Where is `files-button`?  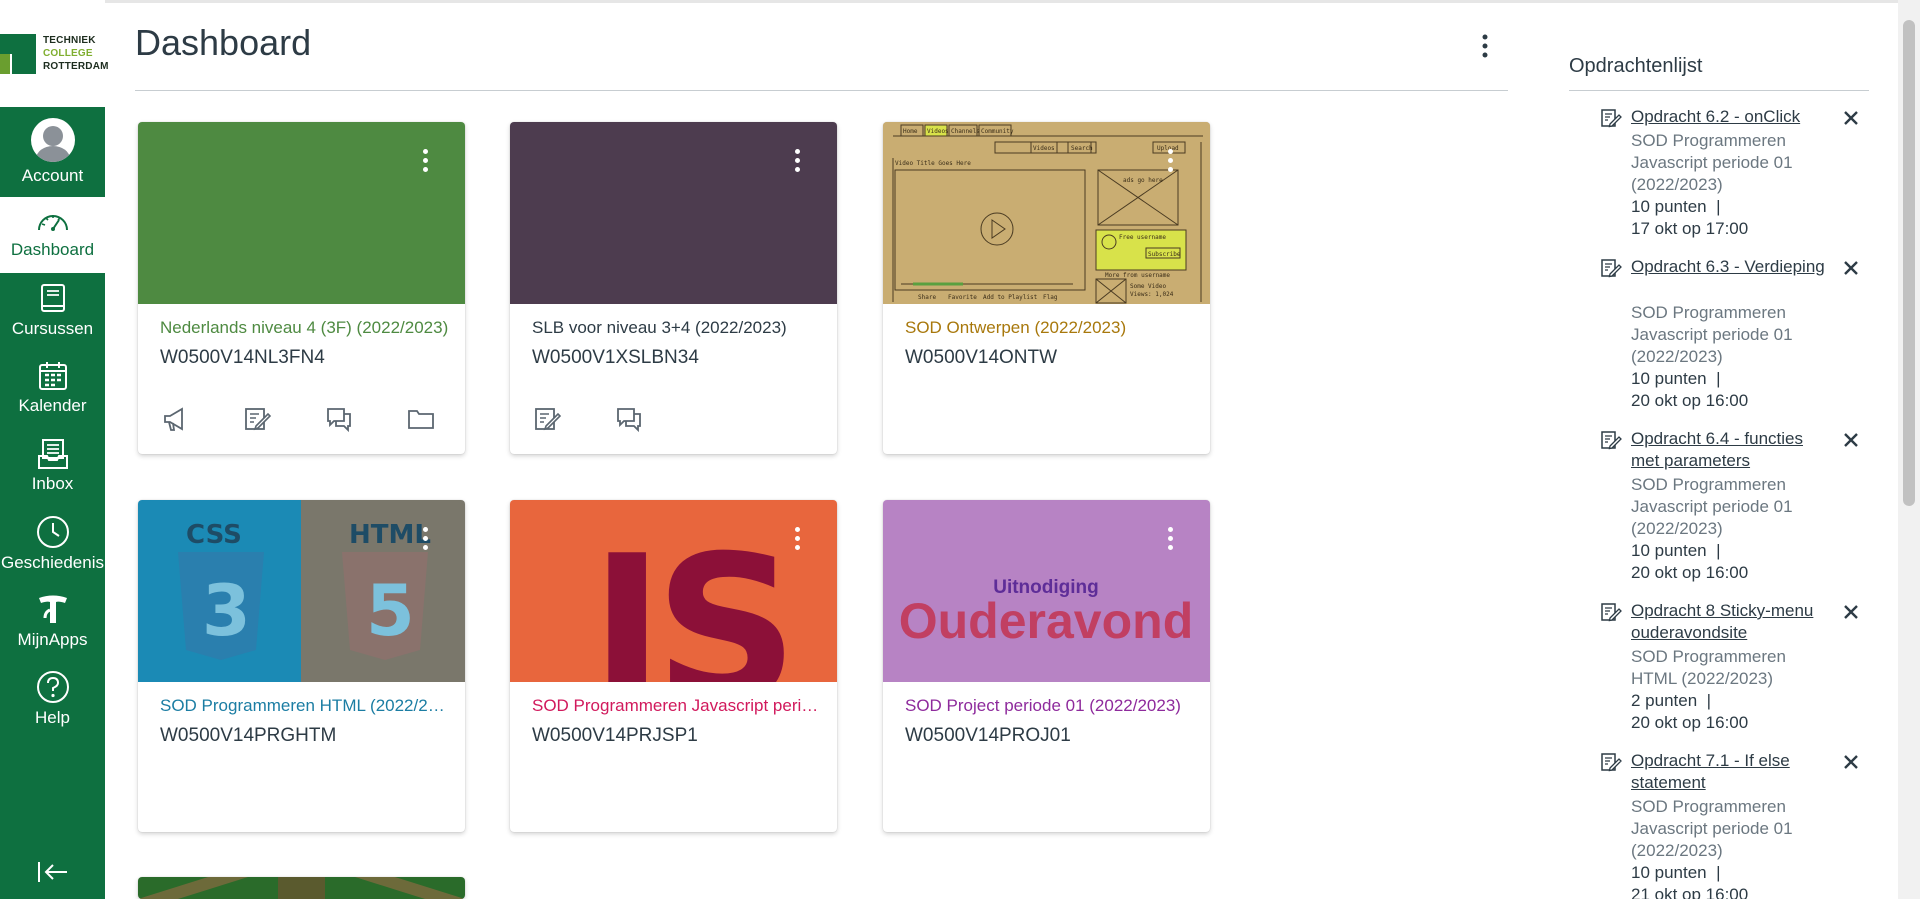 files-button is located at coordinates (421, 419).